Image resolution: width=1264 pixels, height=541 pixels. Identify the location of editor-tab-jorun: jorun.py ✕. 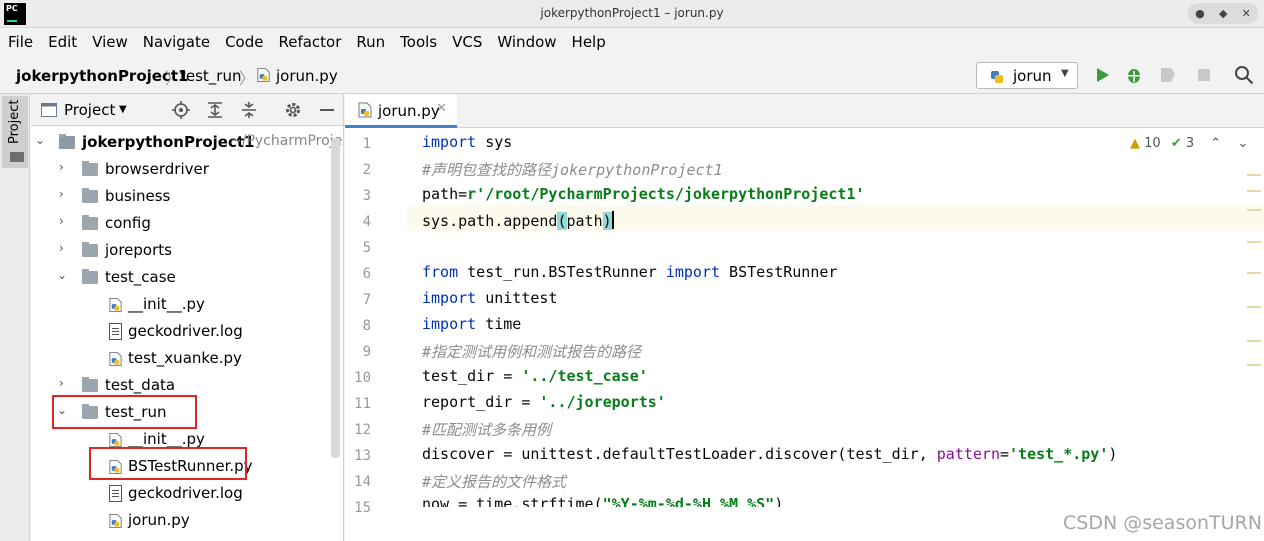
(401, 111).